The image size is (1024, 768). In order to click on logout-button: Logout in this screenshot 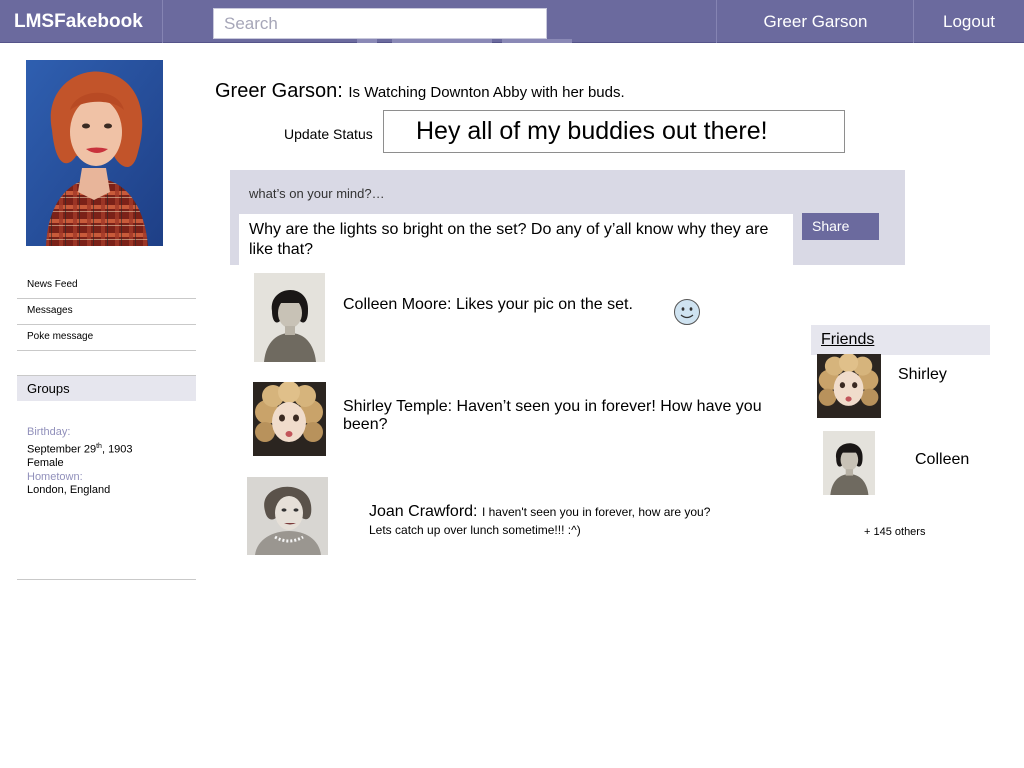, I will do `click(968, 21)`.